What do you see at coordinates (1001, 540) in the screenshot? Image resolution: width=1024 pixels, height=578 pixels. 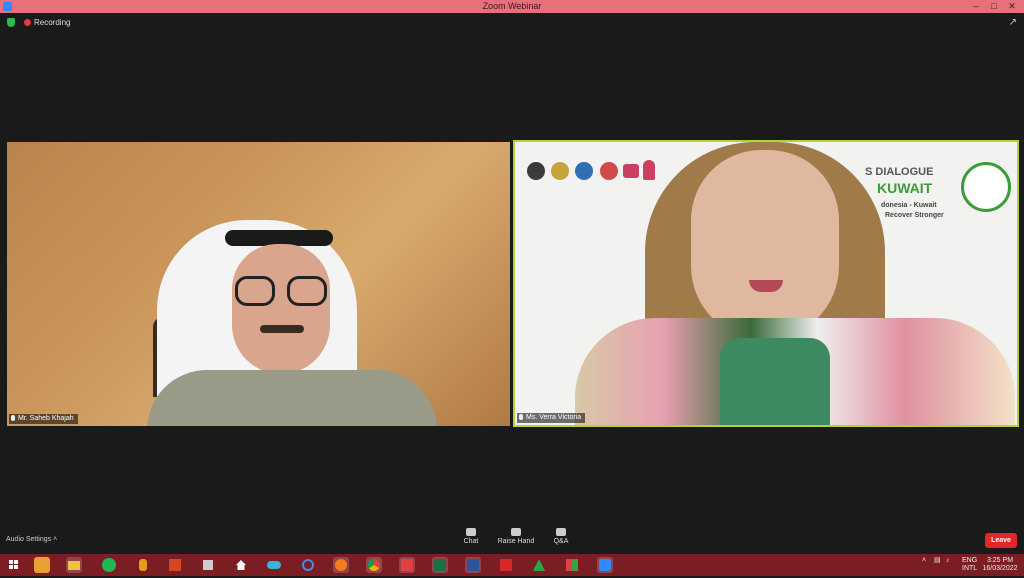 I see `leave-button: Leave` at bounding box center [1001, 540].